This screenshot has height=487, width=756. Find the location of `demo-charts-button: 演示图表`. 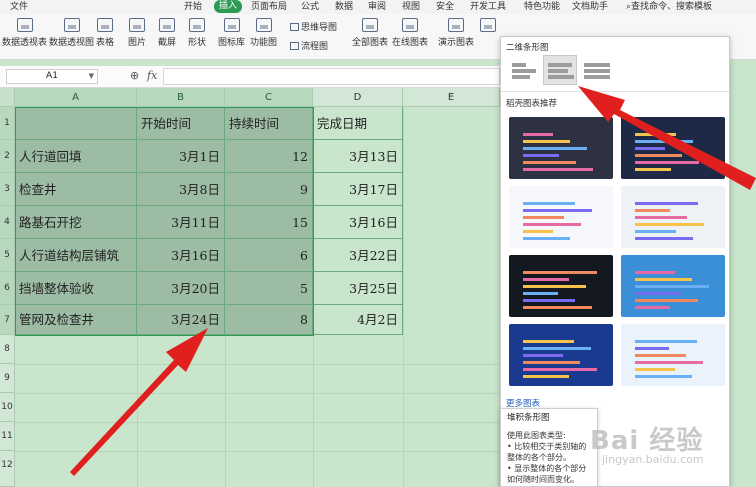

demo-charts-button: 演示图表 is located at coordinates (456, 33).